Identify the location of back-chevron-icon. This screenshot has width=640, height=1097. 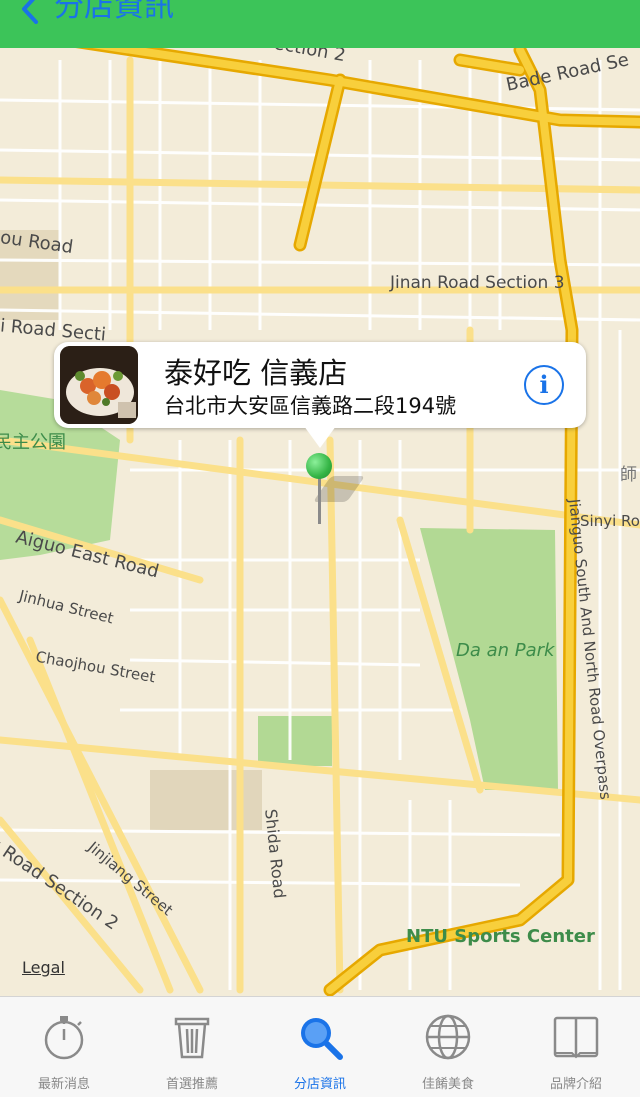
(29, 12).